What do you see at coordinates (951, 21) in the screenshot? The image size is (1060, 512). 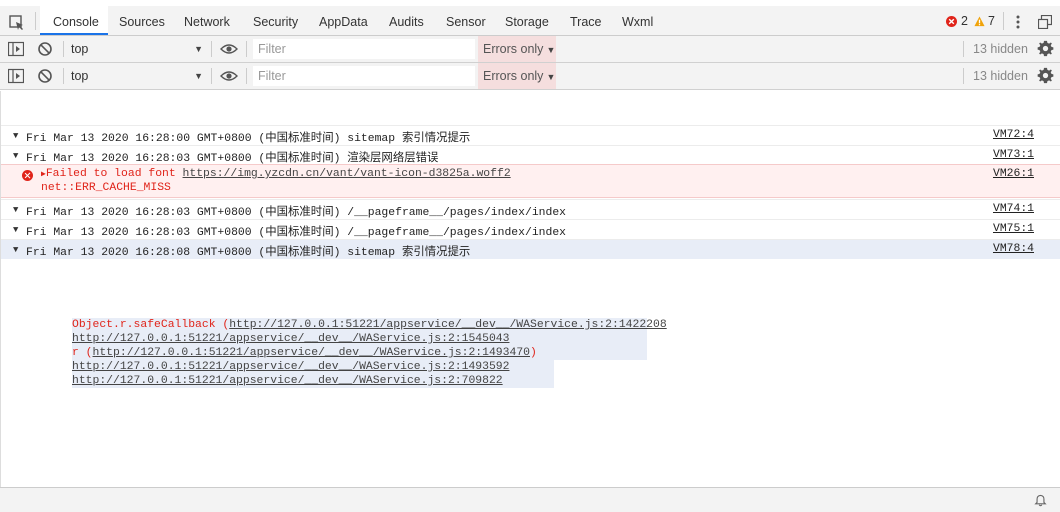 I see `error-count-icon` at bounding box center [951, 21].